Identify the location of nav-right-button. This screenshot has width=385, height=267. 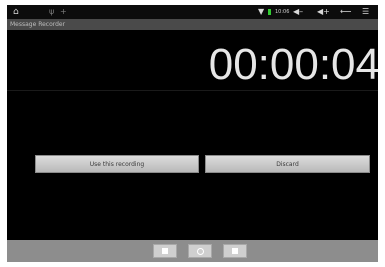
(235, 251).